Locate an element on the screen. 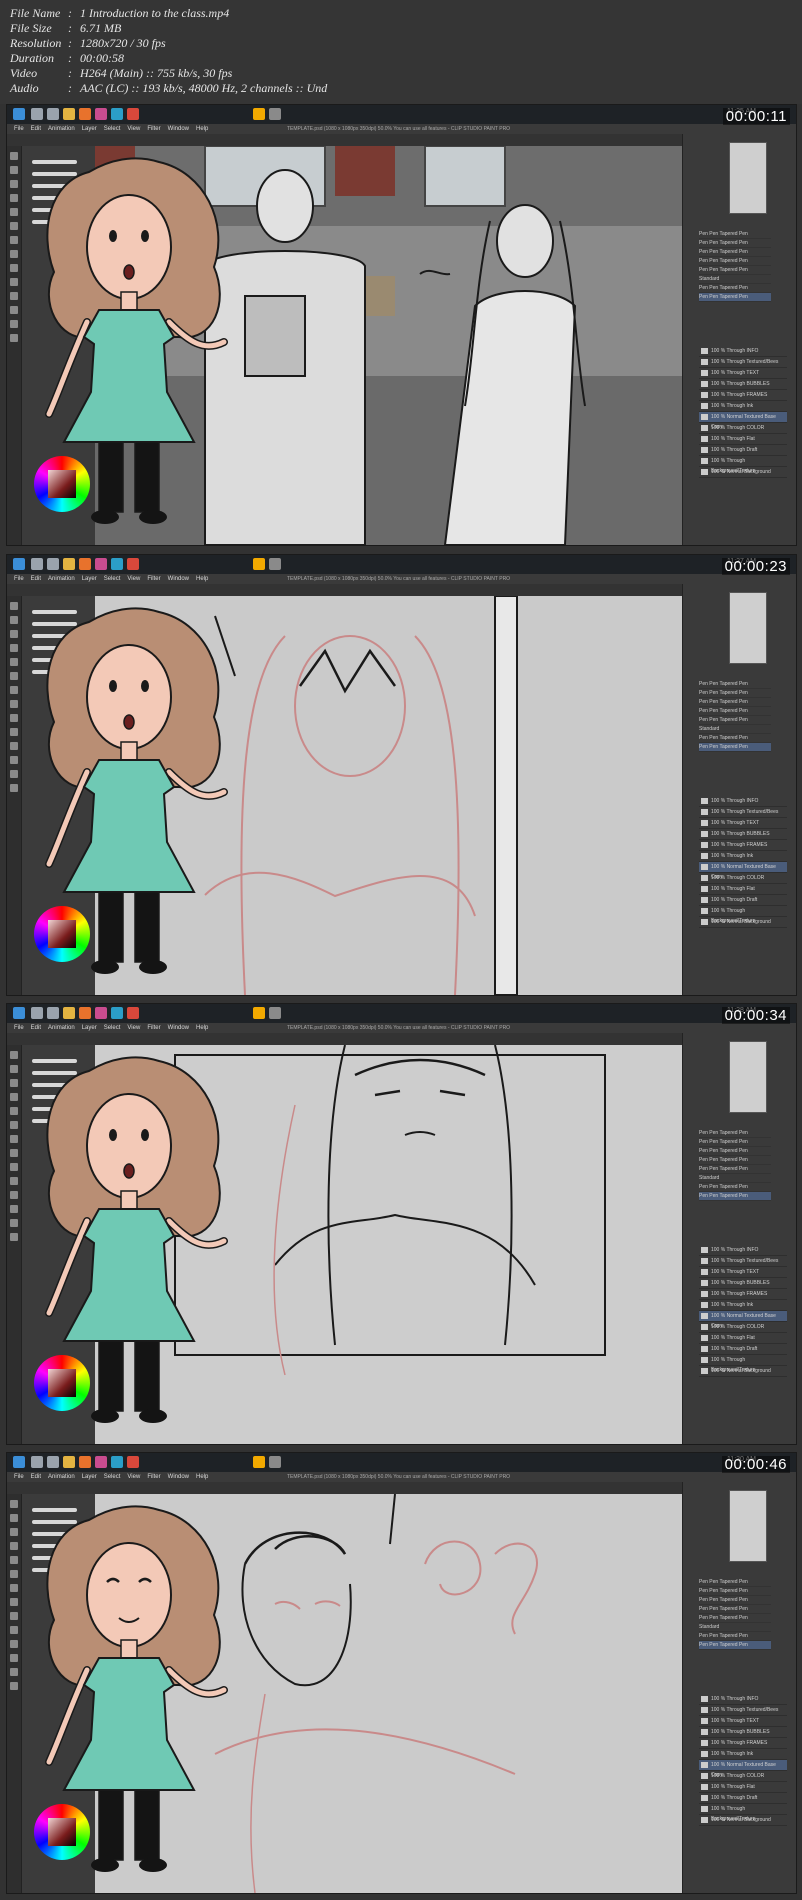 This screenshot has width=802, height=1900. layer-row: 100 % Through Ink is located at coordinates (743, 1305).